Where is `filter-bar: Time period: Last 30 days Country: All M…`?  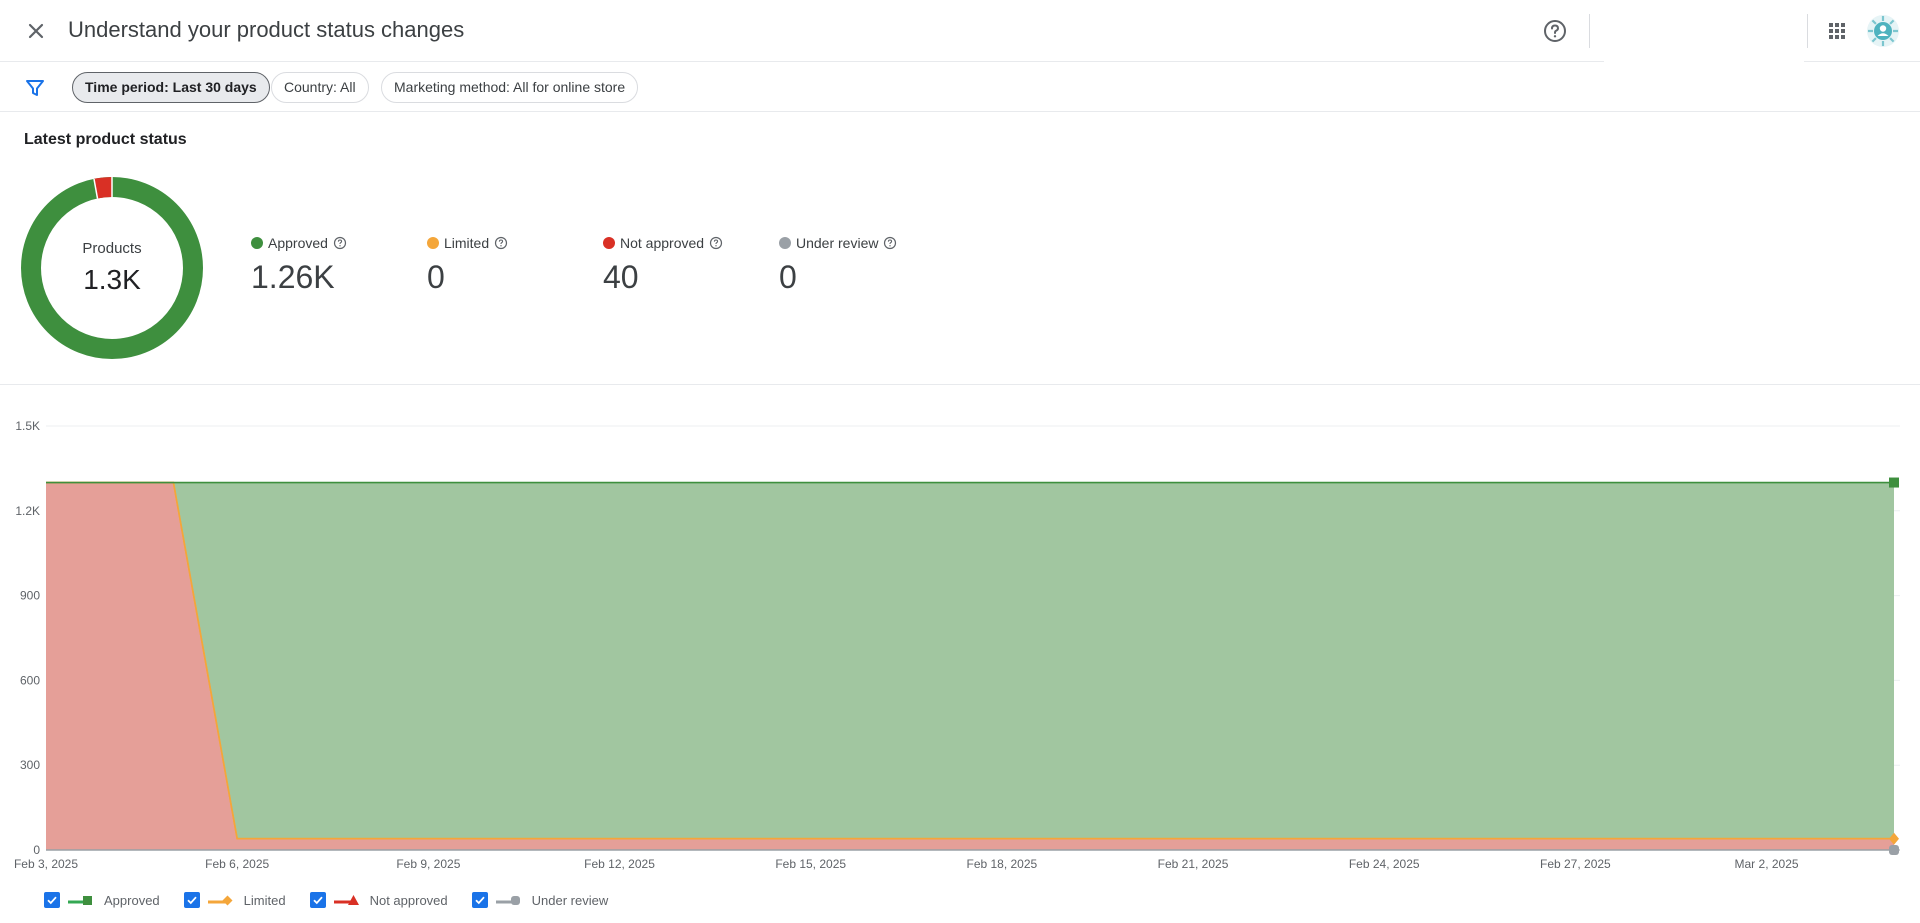 filter-bar: Time period: Last 30 days Country: All M… is located at coordinates (960, 87).